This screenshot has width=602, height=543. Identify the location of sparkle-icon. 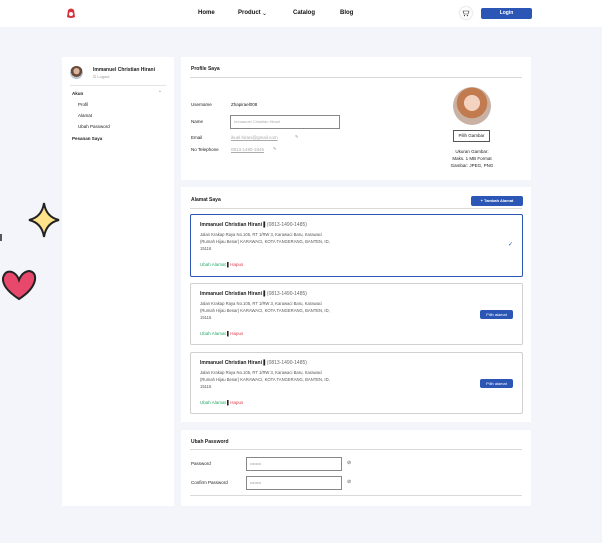
(44, 220).